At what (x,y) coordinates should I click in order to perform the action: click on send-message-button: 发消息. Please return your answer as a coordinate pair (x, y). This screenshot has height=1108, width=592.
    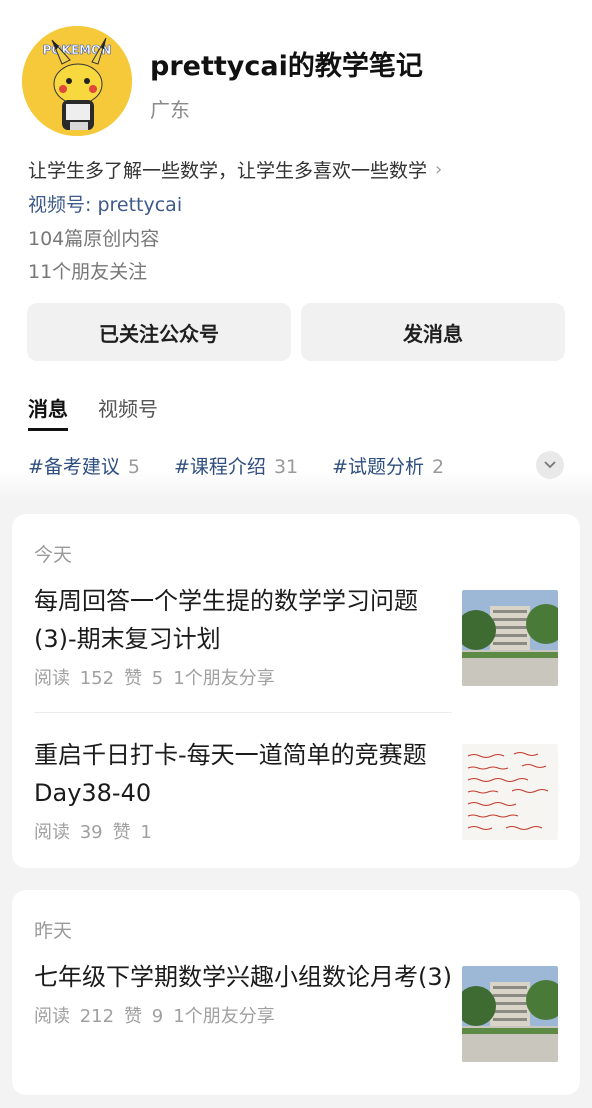
    Looking at the image, I should click on (433, 332).